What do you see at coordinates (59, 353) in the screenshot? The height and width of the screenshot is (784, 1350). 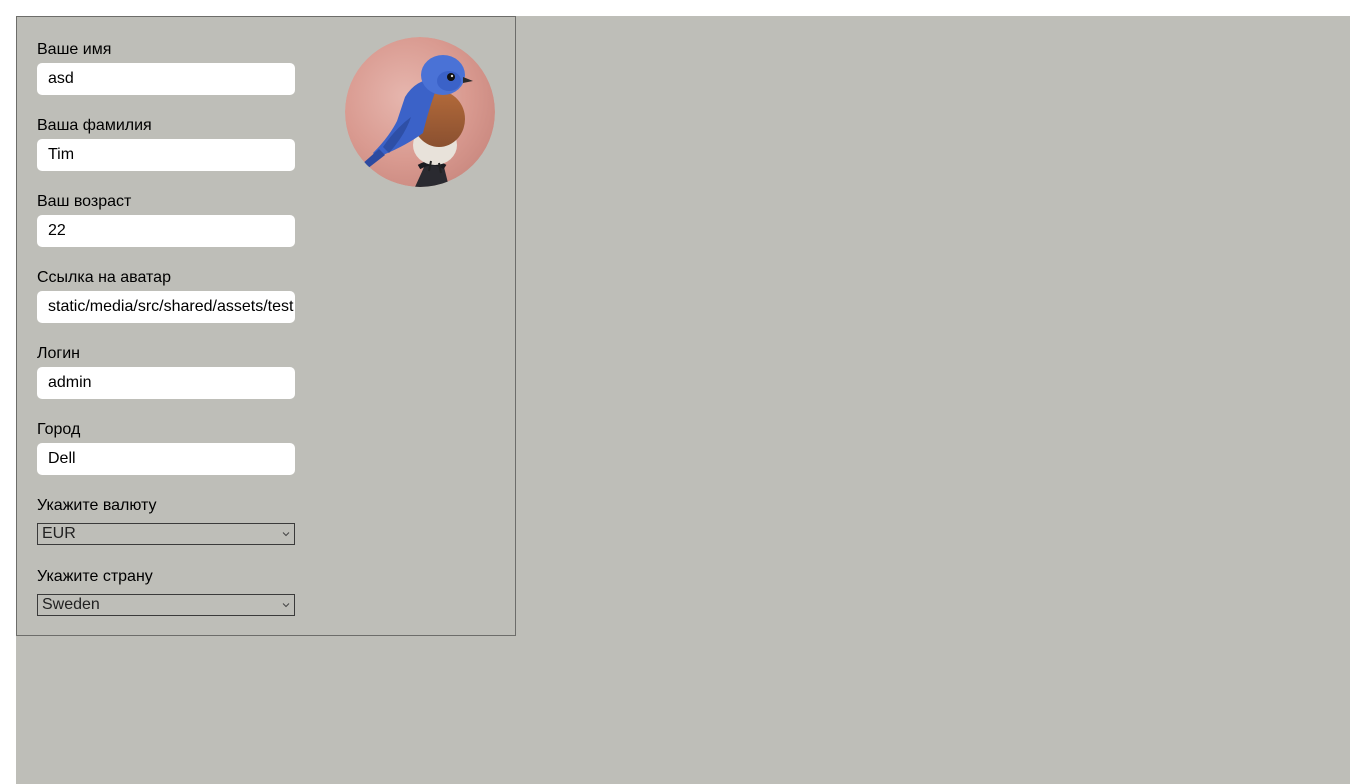 I see `login-label: Логин` at bounding box center [59, 353].